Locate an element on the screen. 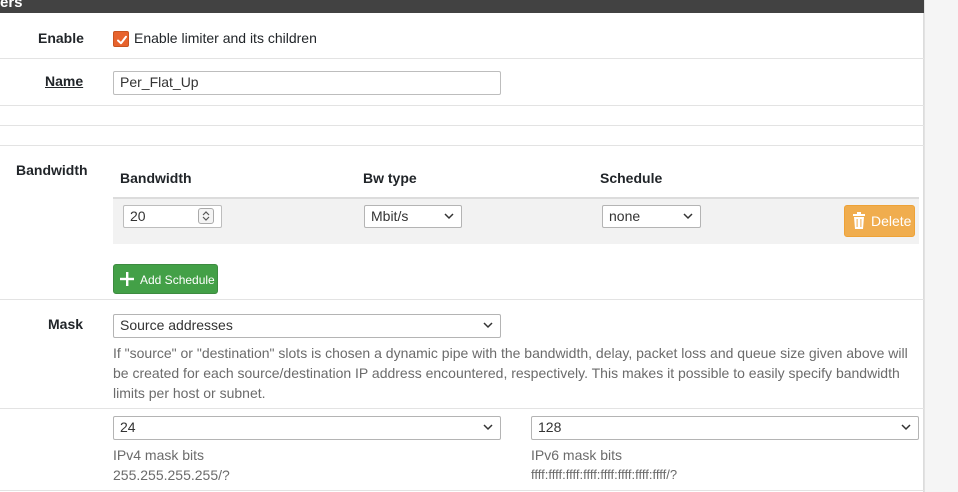 The height and width of the screenshot is (492, 958). column-header-bandwidth: Bandwidth is located at coordinates (156, 178).